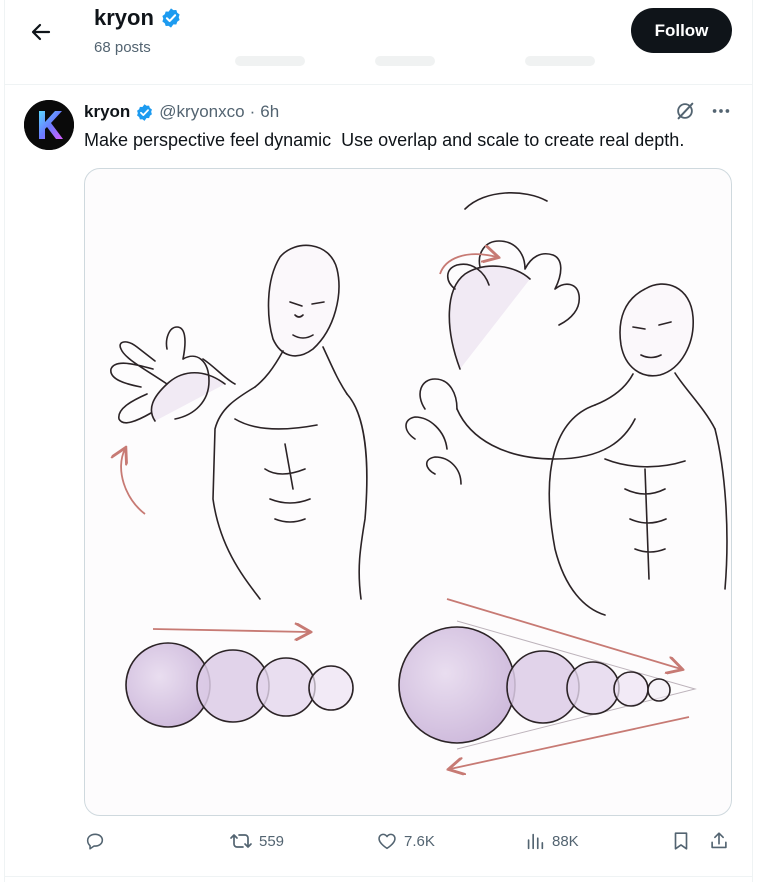 The image size is (766, 882). What do you see at coordinates (256, 841) in the screenshot?
I see `repost-button: 559` at bounding box center [256, 841].